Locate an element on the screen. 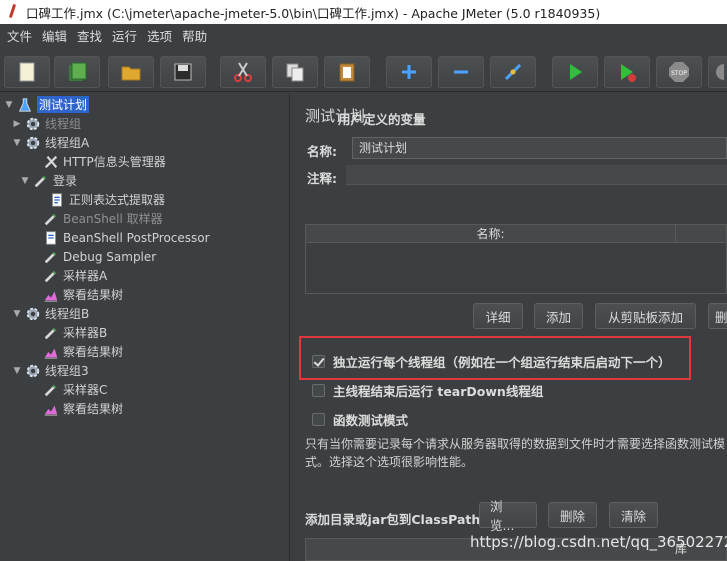 The height and width of the screenshot is (561, 727). user-defined-variables-title: 用户定义的变量 is located at coordinates (382, 119).